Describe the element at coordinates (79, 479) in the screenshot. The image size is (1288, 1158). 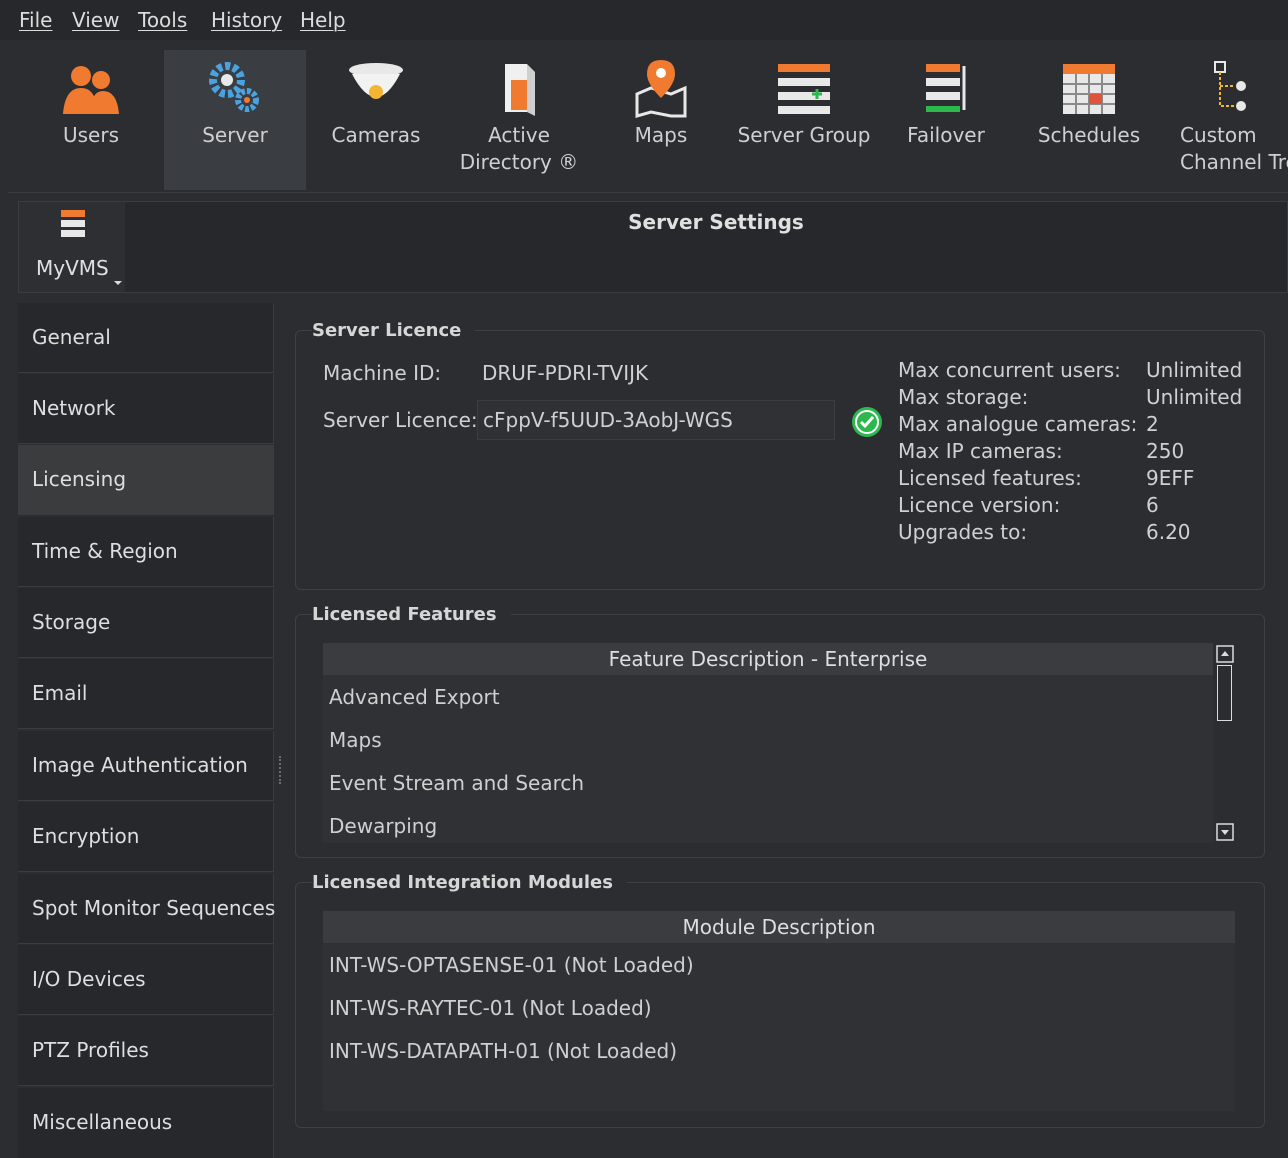
I see `sidebar-item-label: Licensing` at that location.